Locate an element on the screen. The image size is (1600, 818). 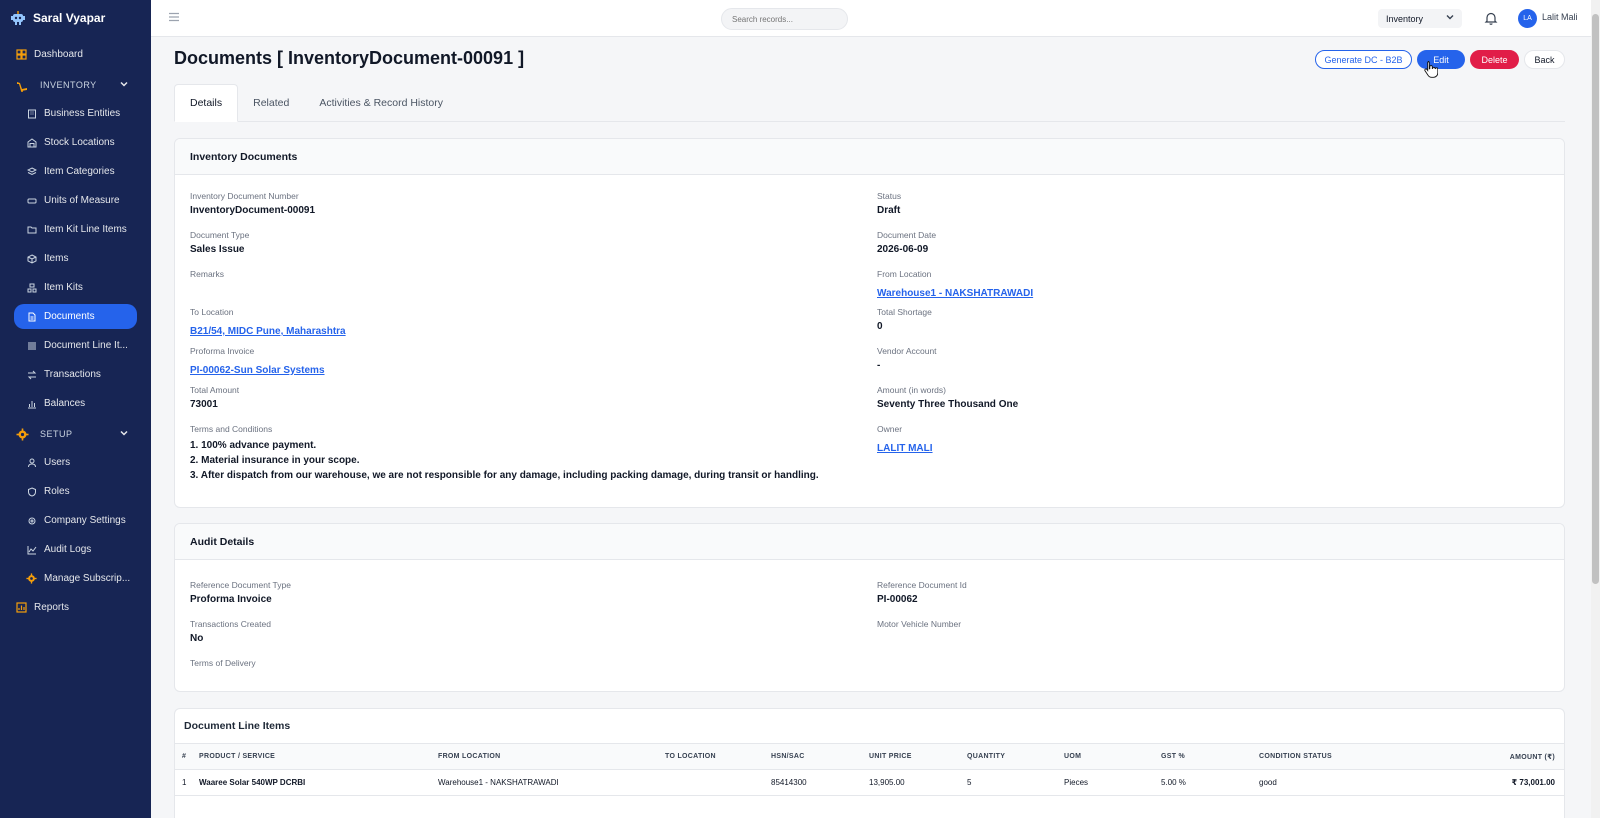
tab-details: Details is located at coordinates (206, 103).